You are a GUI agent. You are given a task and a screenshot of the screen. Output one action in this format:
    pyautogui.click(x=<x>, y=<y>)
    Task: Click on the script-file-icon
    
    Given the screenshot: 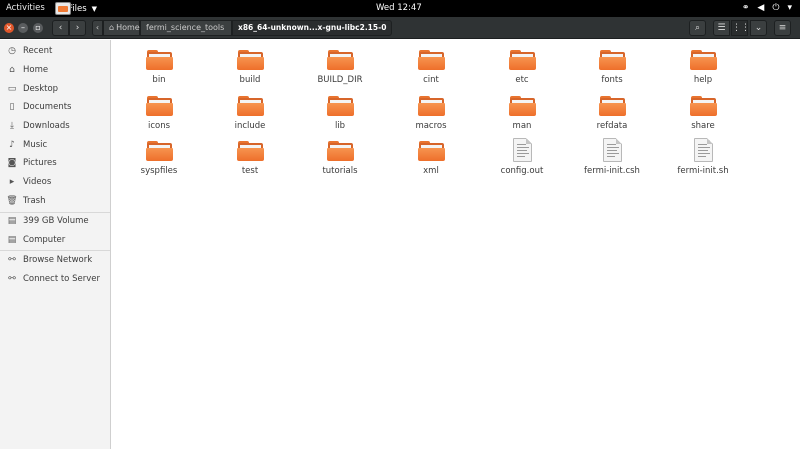 What is the action you would take?
    pyautogui.click(x=612, y=150)
    